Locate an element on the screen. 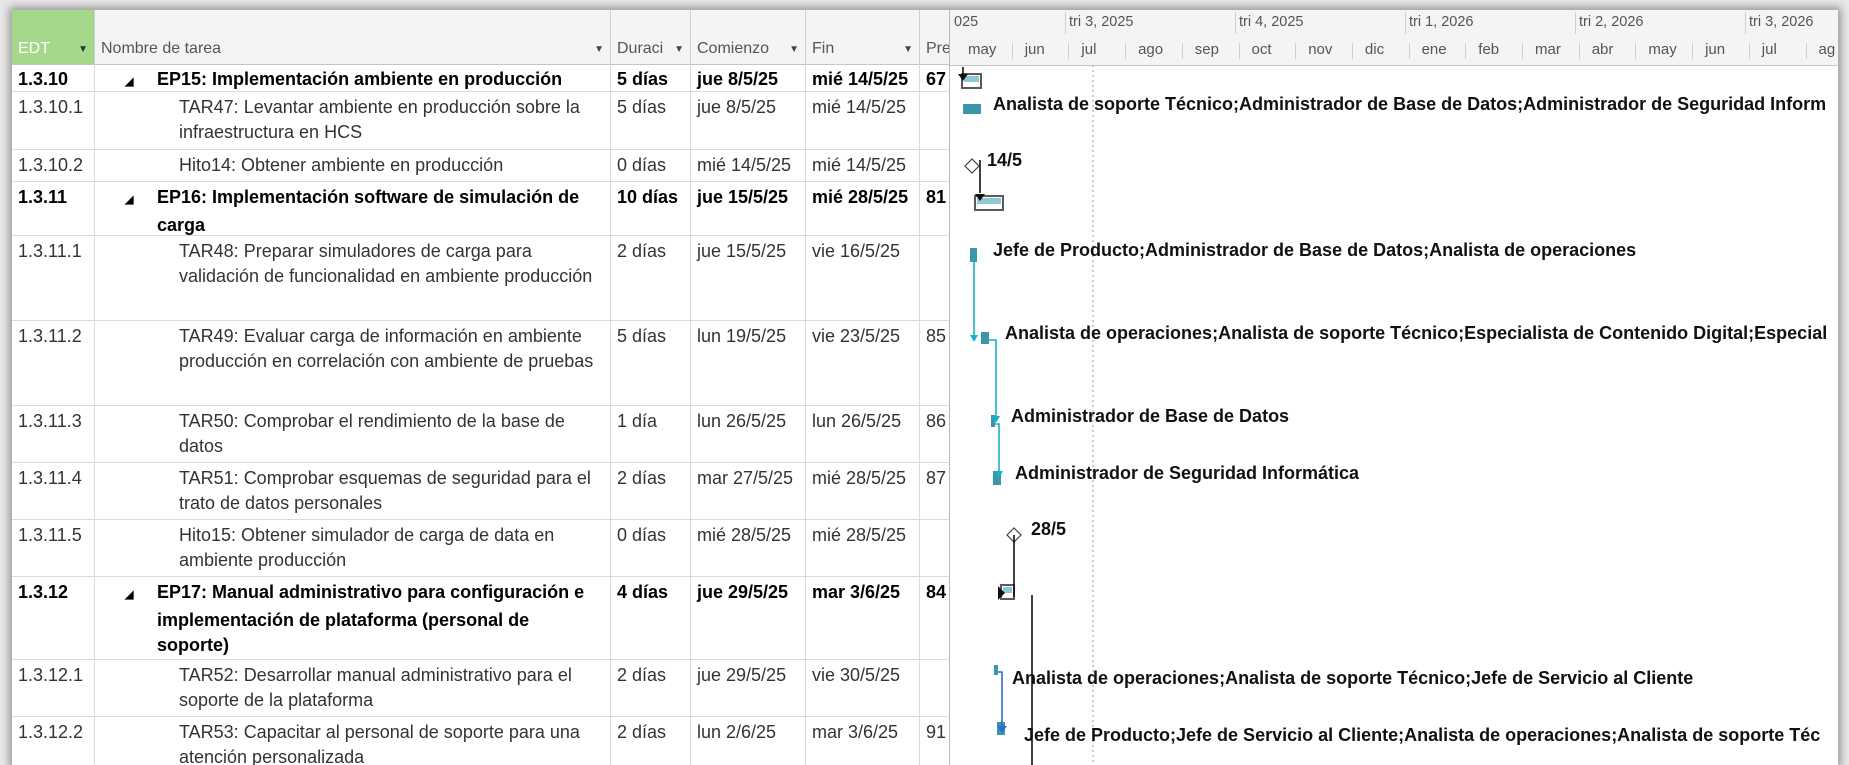 The width and height of the screenshot is (1849, 765). cell-pred: 86 is located at coordinates (934, 434).